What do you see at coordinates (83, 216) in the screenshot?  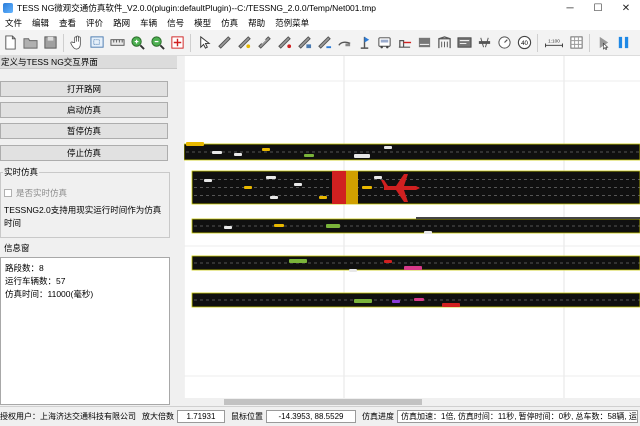 I see `realtime-description: TESSNG2.0支持用现实运行时间作为仿真时间` at bounding box center [83, 216].